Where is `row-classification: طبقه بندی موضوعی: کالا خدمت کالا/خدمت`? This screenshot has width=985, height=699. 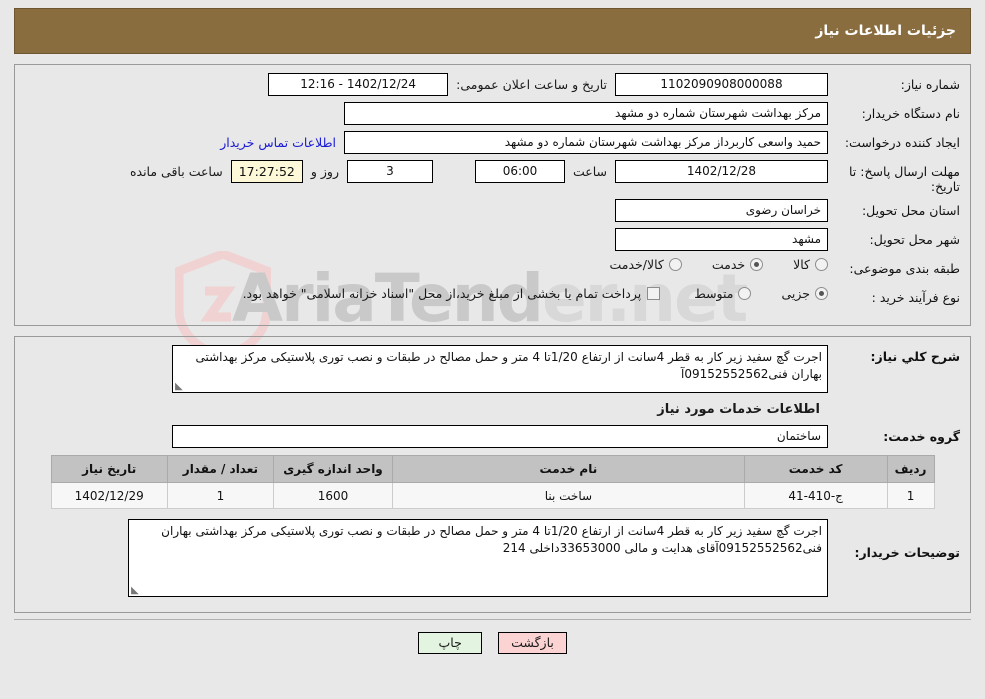 row-classification: طبقه بندی موضوعی: کالا خدمت کالا/خدمت is located at coordinates (492, 269).